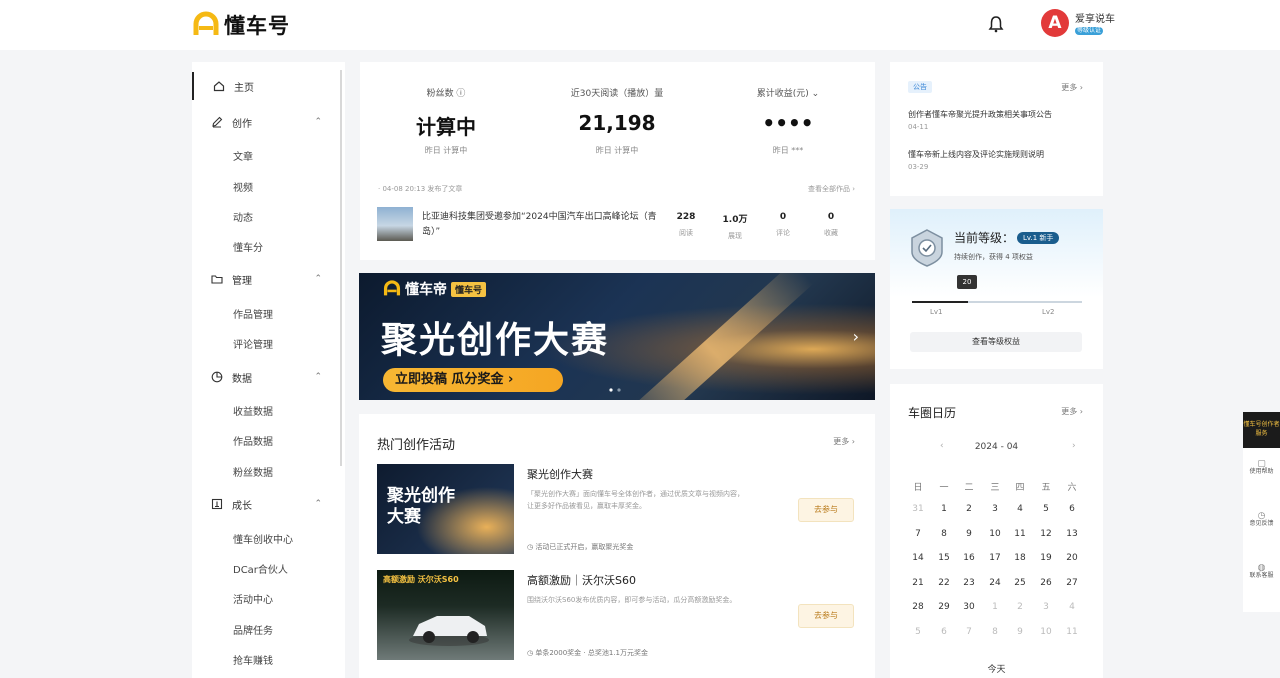 This screenshot has height=678, width=1280. What do you see at coordinates (266, 86) in the screenshot?
I see `sidebar-item-home: 主页` at bounding box center [266, 86].